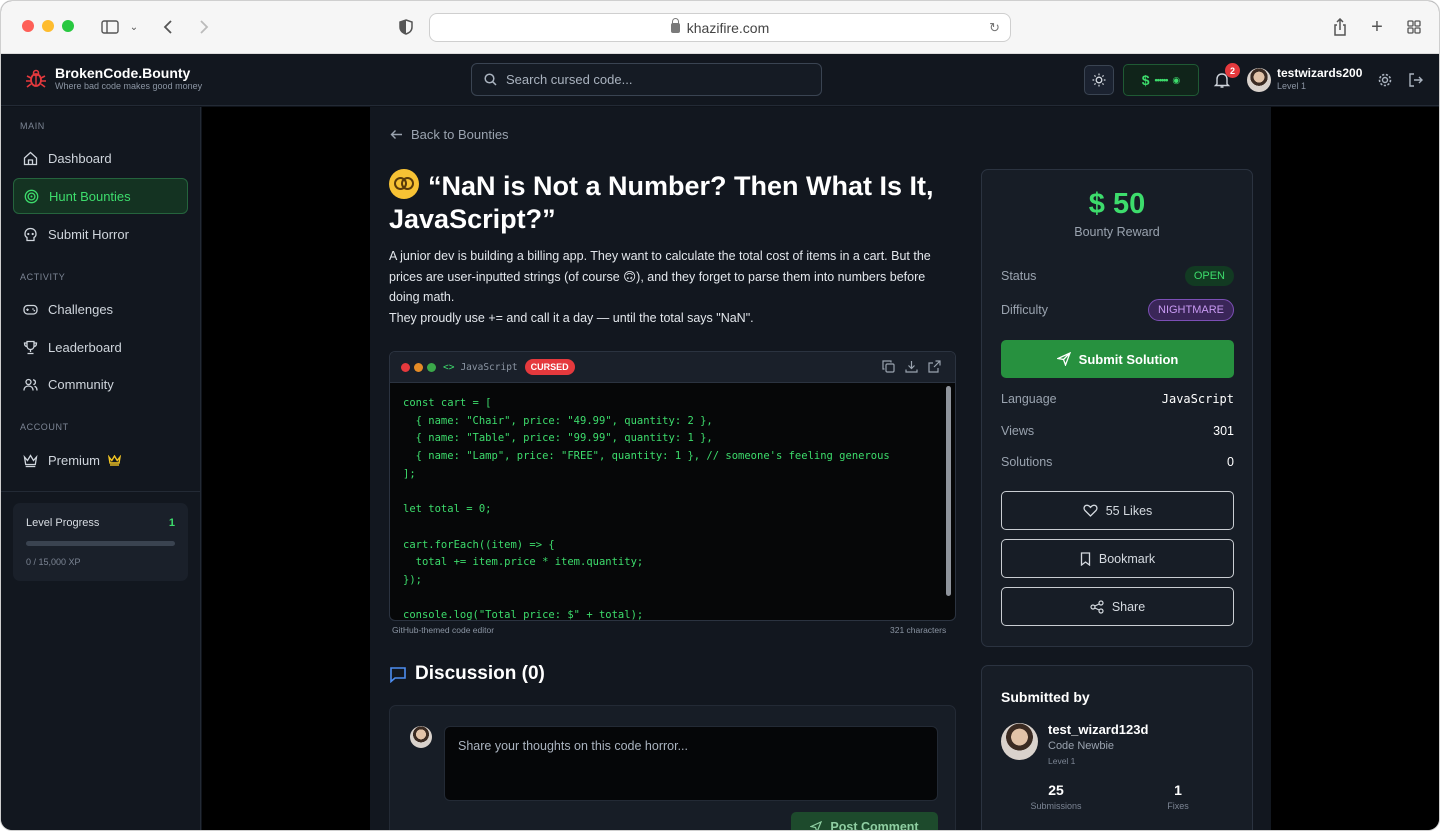 The width and height of the screenshot is (1440, 831). What do you see at coordinates (1097, 606) in the screenshot?
I see `share-icon` at bounding box center [1097, 606].